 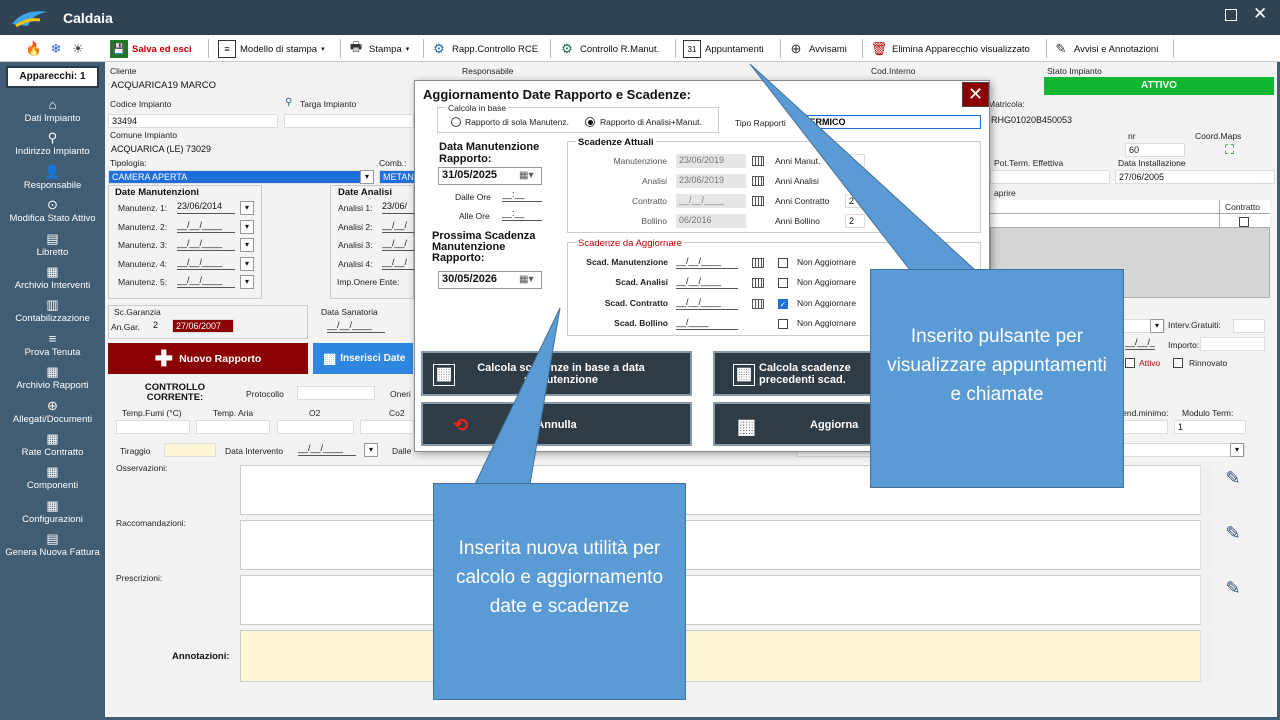 What do you see at coordinates (707, 323) in the screenshot?
I see `scad-aggiornare-field: __/____` at bounding box center [707, 323].